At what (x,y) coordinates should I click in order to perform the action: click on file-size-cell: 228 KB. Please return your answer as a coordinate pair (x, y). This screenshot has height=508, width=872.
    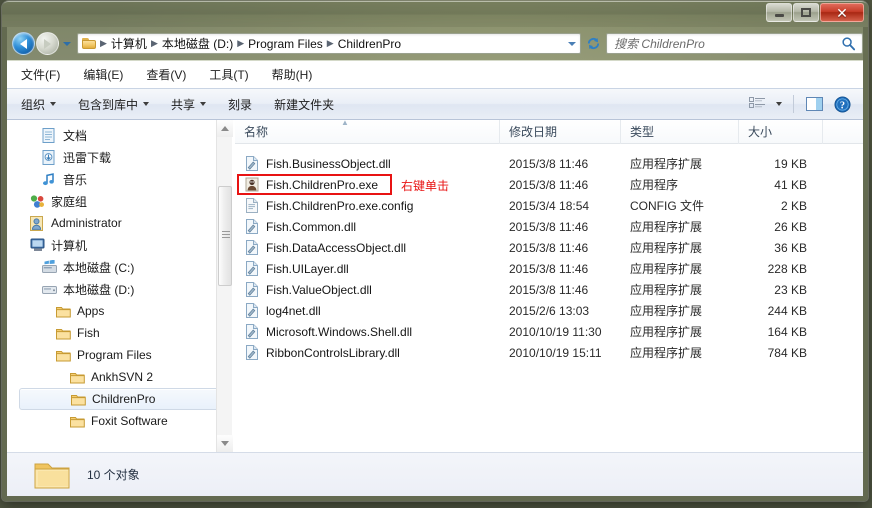
    Looking at the image, I should click on (787, 268).